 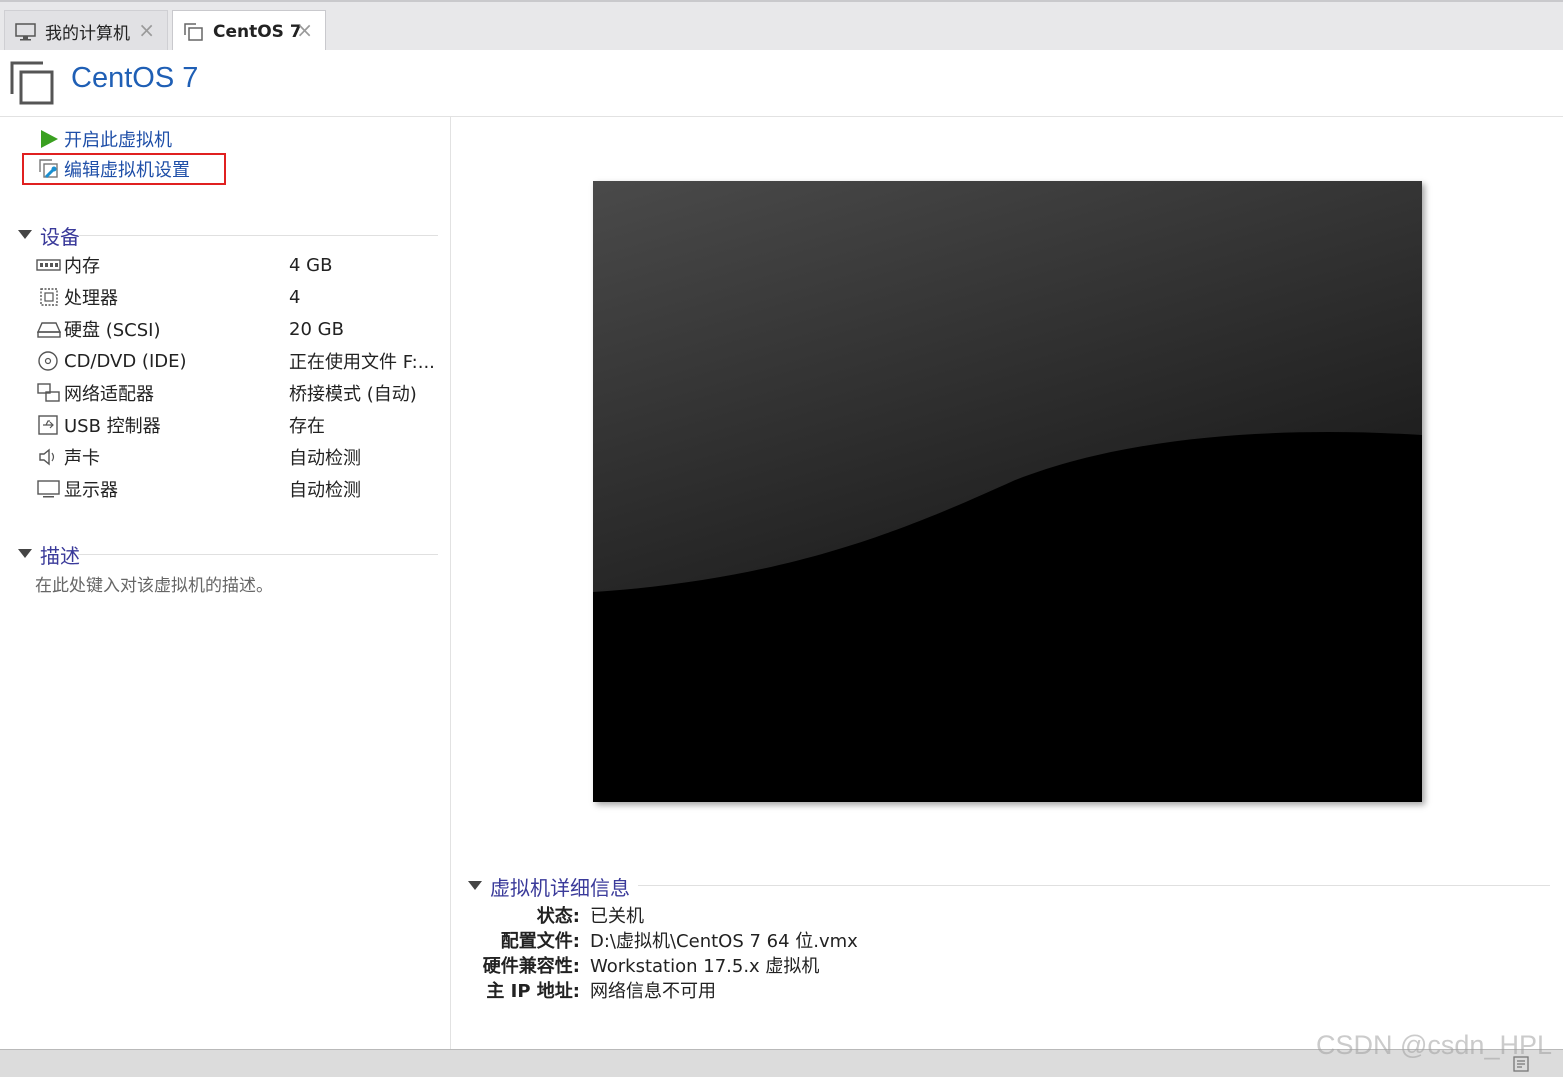 What do you see at coordinates (705, 966) in the screenshot?
I see `detail-value: Workstation 17.5.x 虚拟机` at bounding box center [705, 966].